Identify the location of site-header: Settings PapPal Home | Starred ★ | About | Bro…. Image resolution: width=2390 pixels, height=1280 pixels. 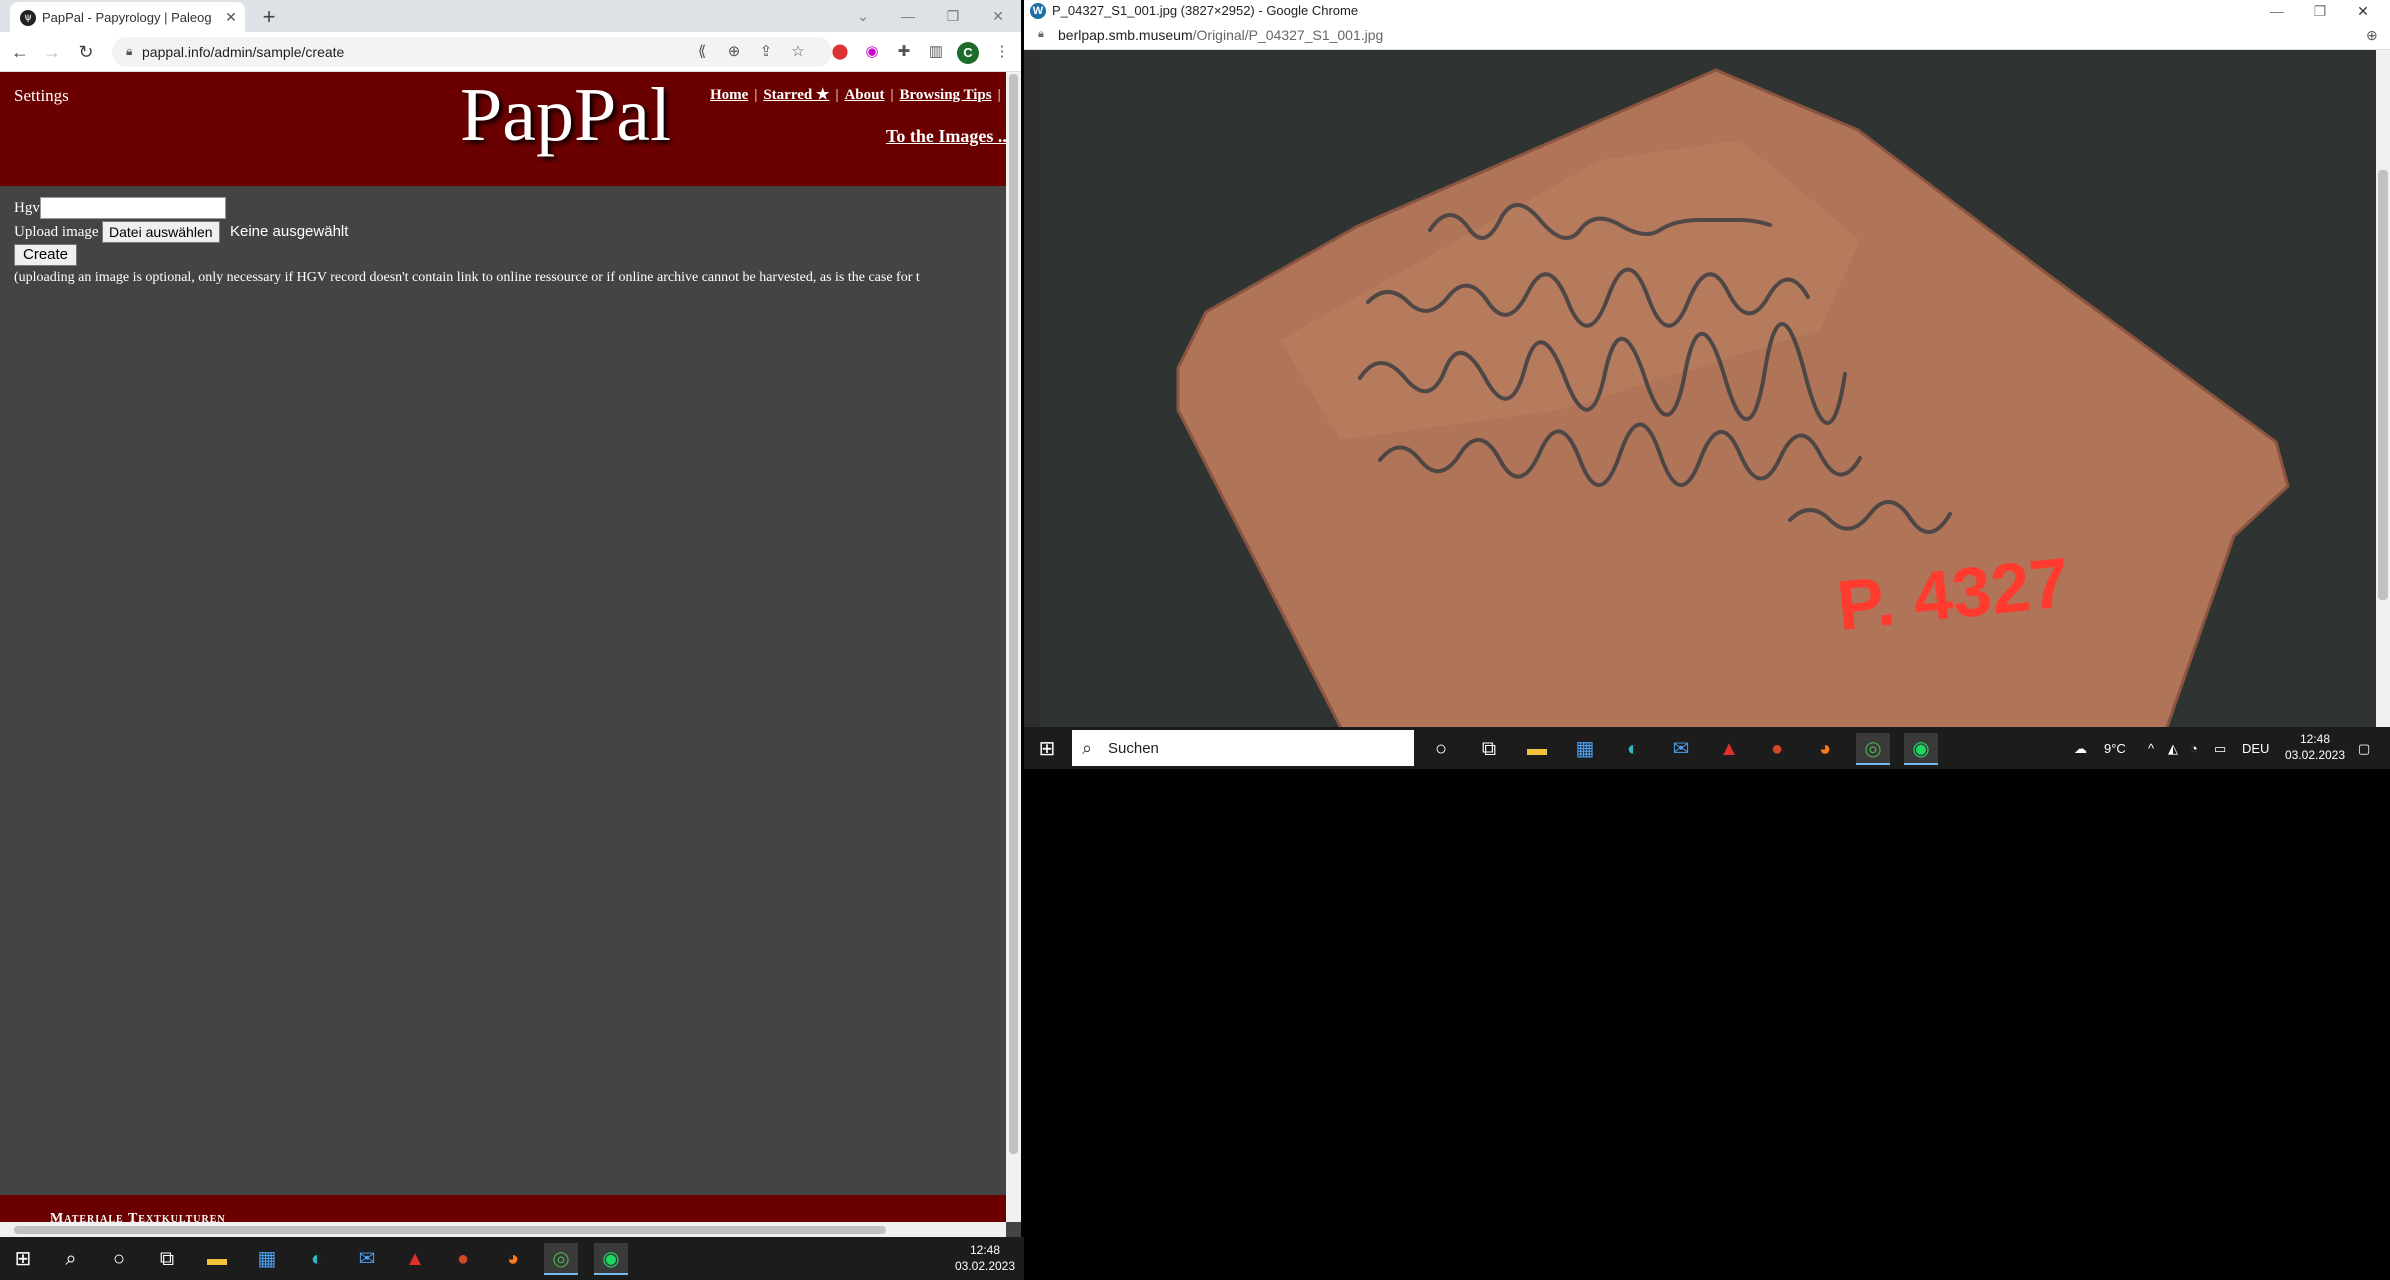
(503, 129).